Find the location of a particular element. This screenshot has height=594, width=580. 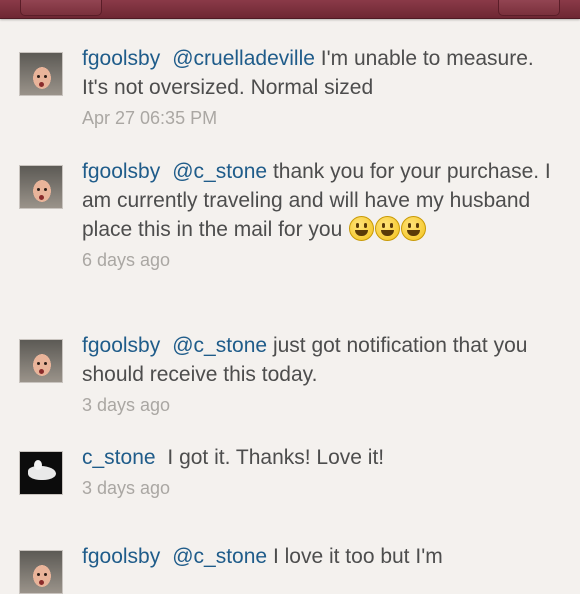

back-button is located at coordinates (61, 8).